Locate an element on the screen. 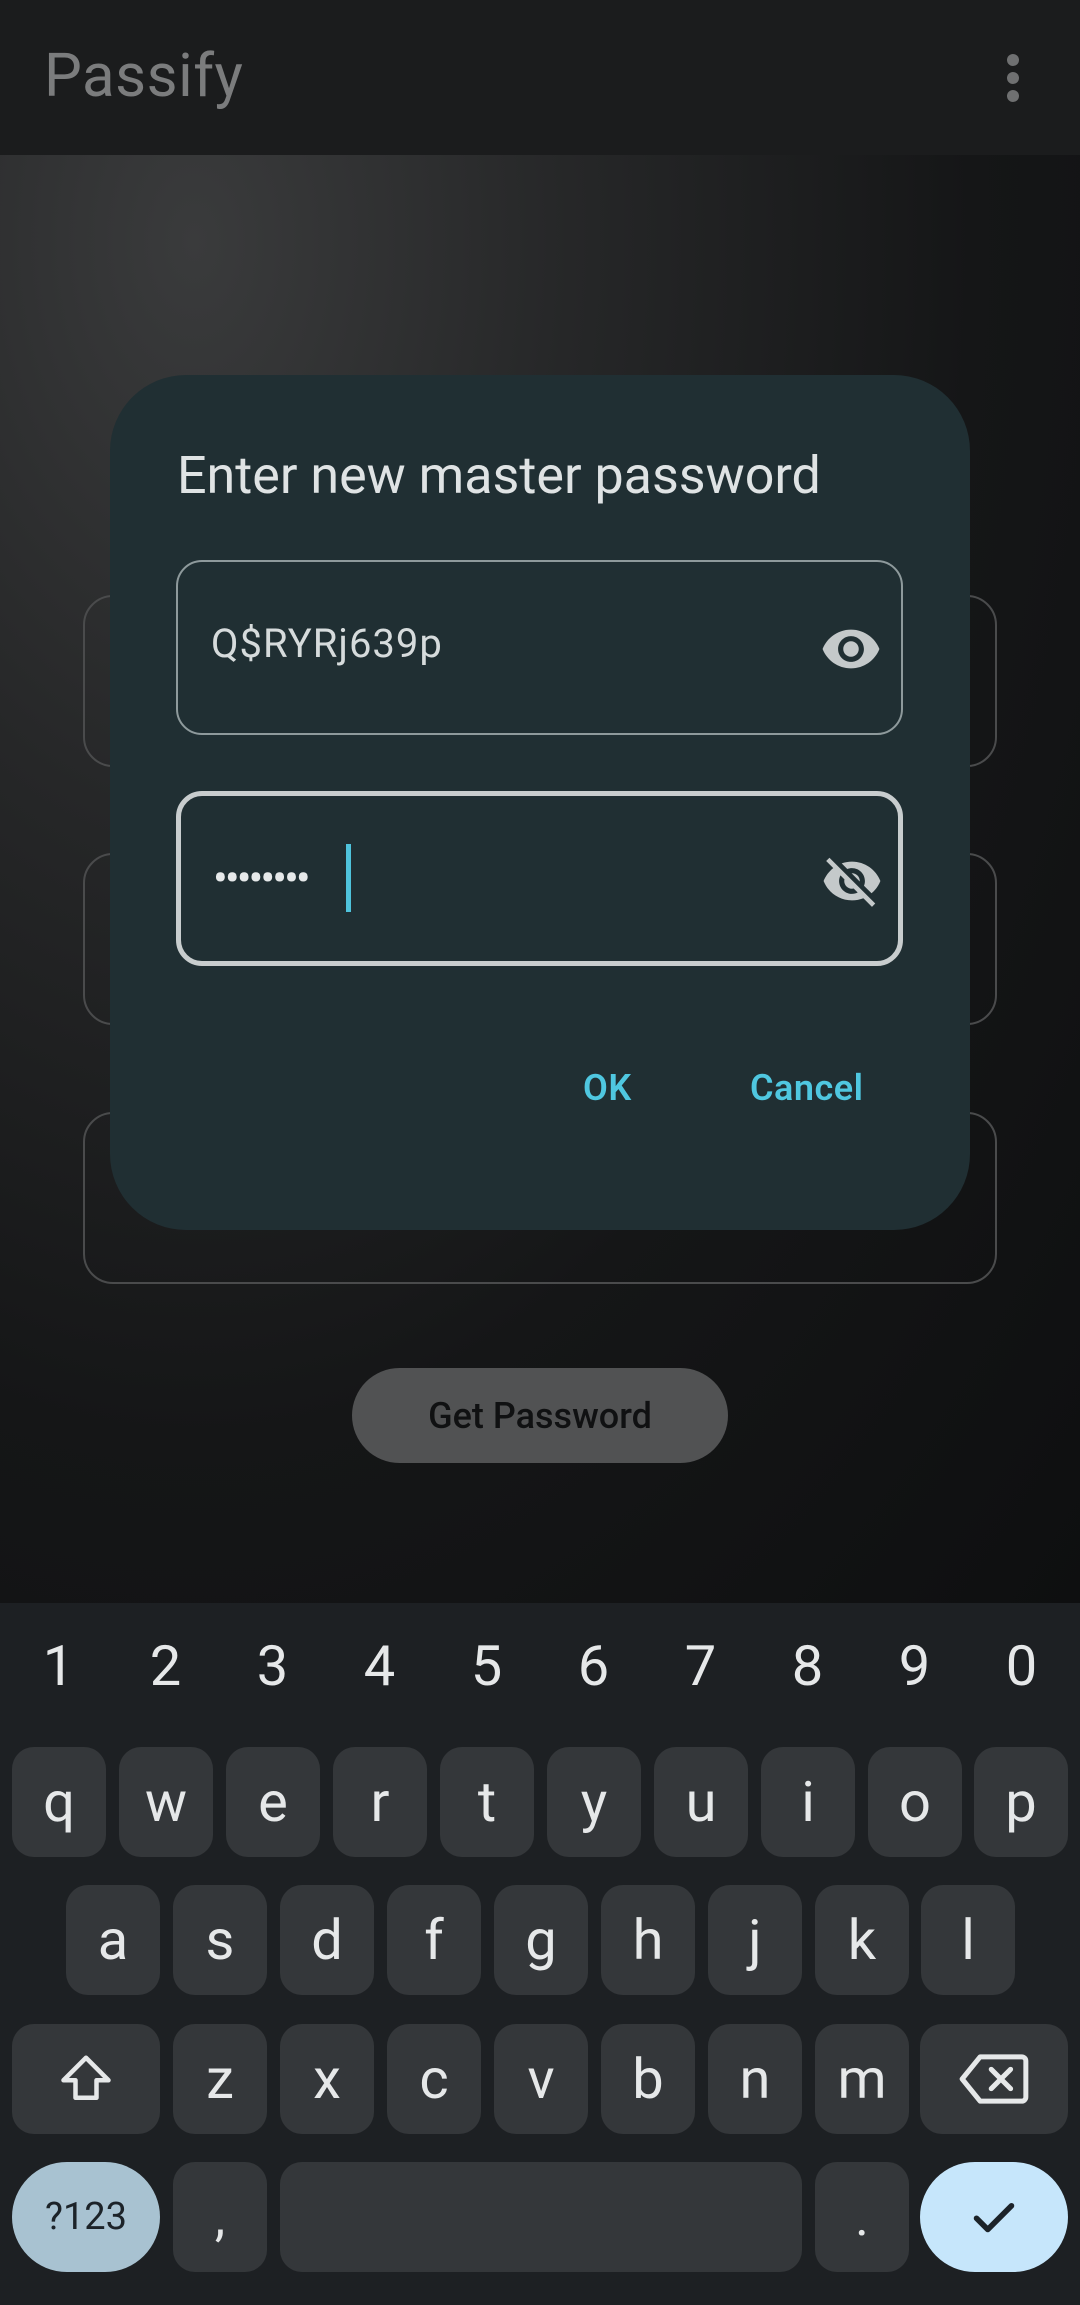 The height and width of the screenshot is (2305, 1080). key-y: y is located at coordinates (594, 1802).